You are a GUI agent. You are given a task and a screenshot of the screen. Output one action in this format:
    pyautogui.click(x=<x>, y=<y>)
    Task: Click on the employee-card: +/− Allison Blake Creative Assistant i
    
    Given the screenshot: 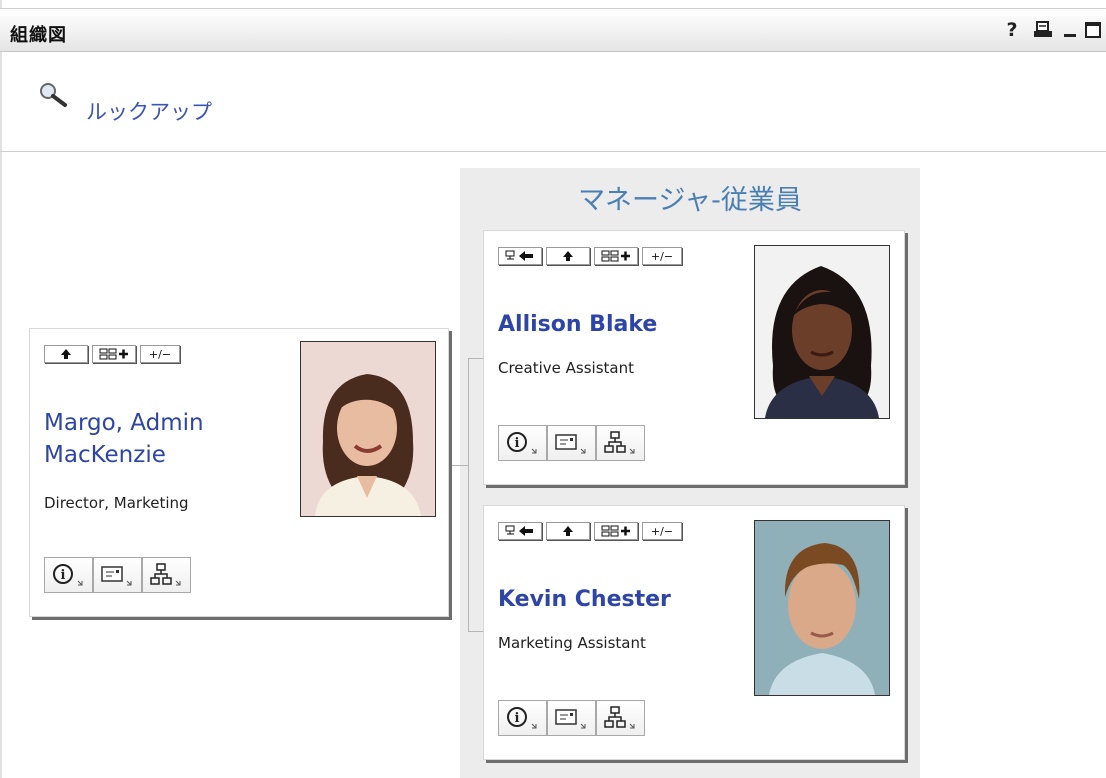 What is the action you would take?
    pyautogui.click(x=694, y=357)
    